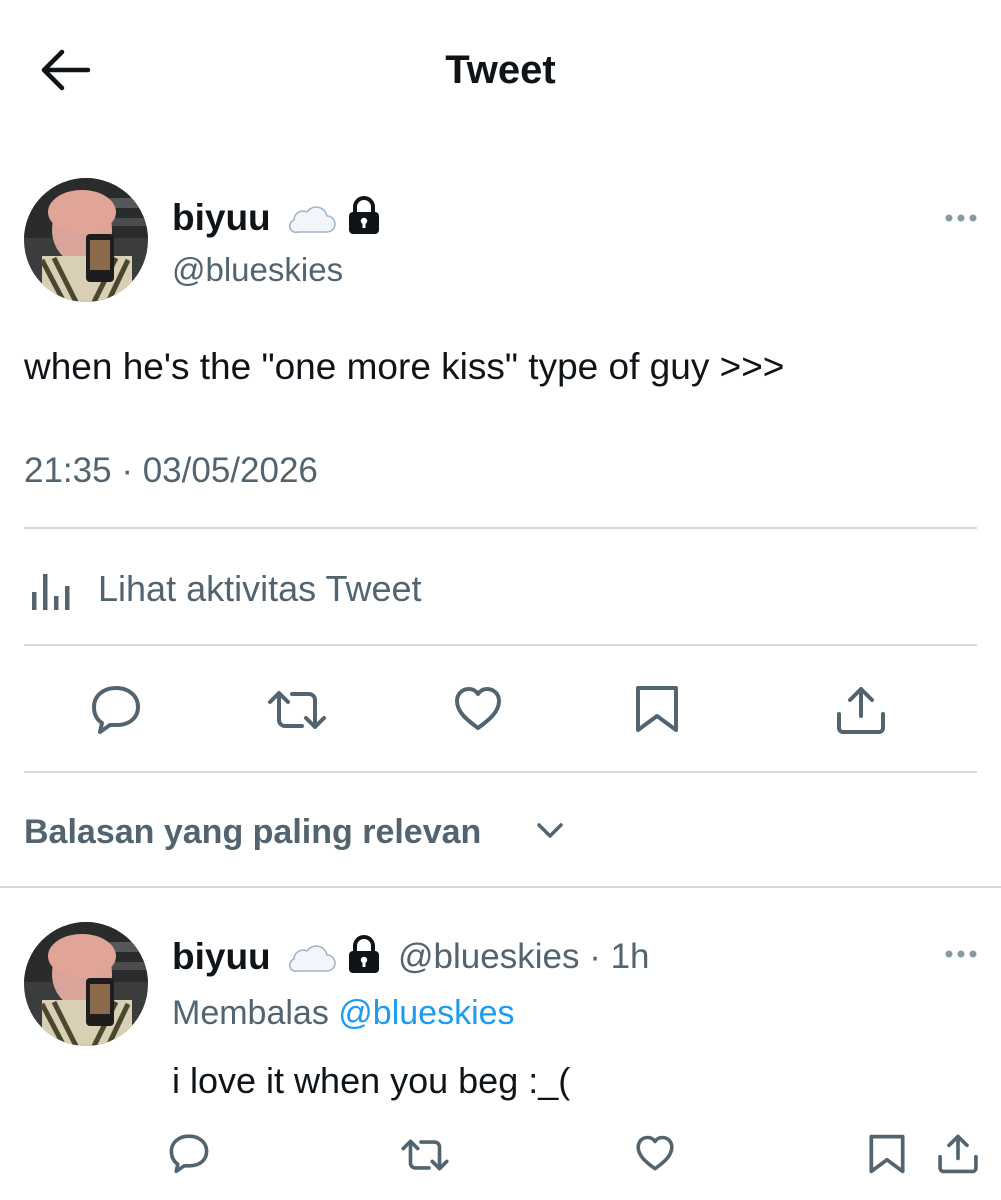 The width and height of the screenshot is (1001, 1200). Describe the element at coordinates (478, 709) in the screenshot. I see `like-icon` at that location.